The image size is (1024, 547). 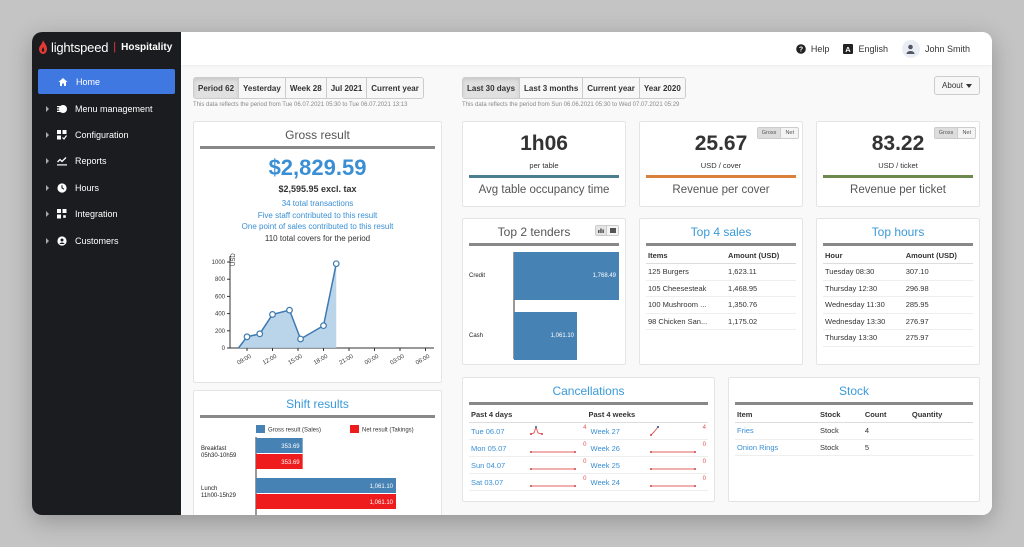 I want to click on sidebar-item-hours: Hours, so click(x=106, y=188).